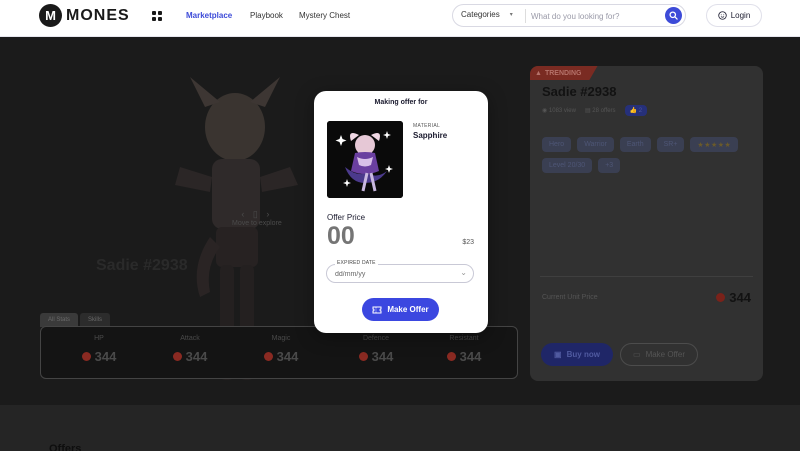 The image size is (800, 451). I want to click on category-dropdown: Categories ▾, so click(487, 14).